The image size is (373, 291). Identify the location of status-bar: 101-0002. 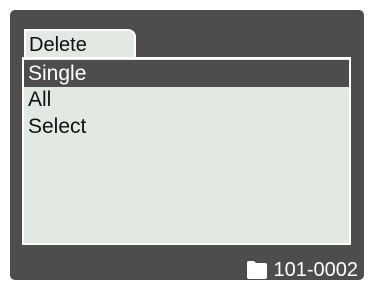
(302, 269).